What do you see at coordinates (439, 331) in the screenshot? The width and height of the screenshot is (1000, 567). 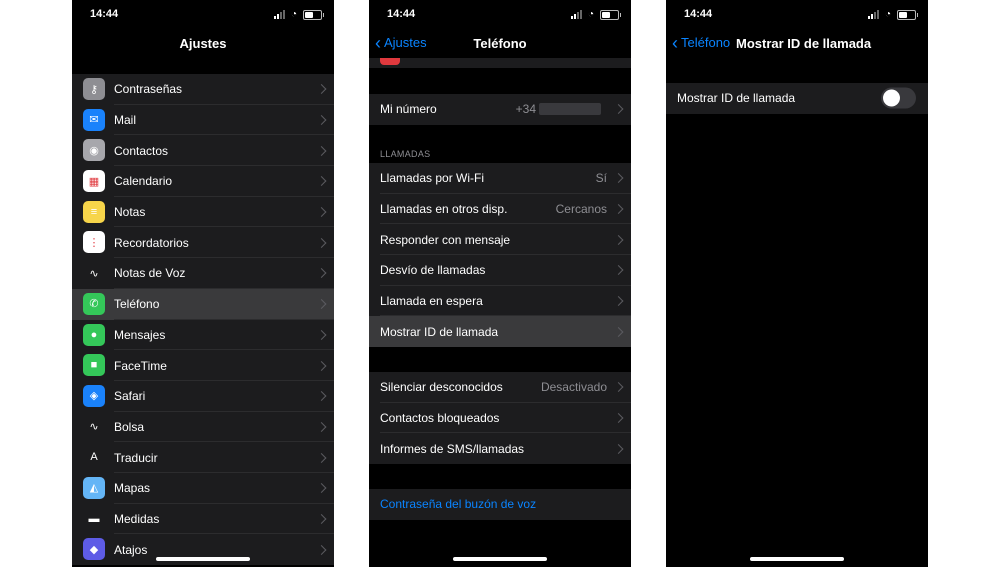 I see `row-label: Mostrar ID de llamada` at bounding box center [439, 331].